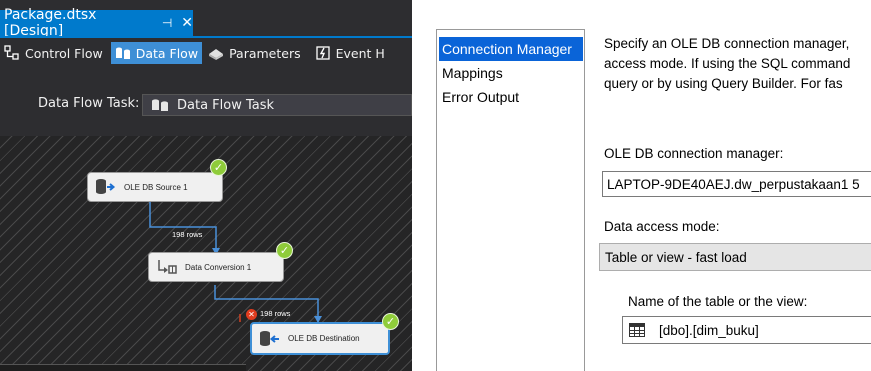 This screenshot has height=371, width=871. I want to click on data-access-mode-select: Table or view - fast load, so click(735, 257).